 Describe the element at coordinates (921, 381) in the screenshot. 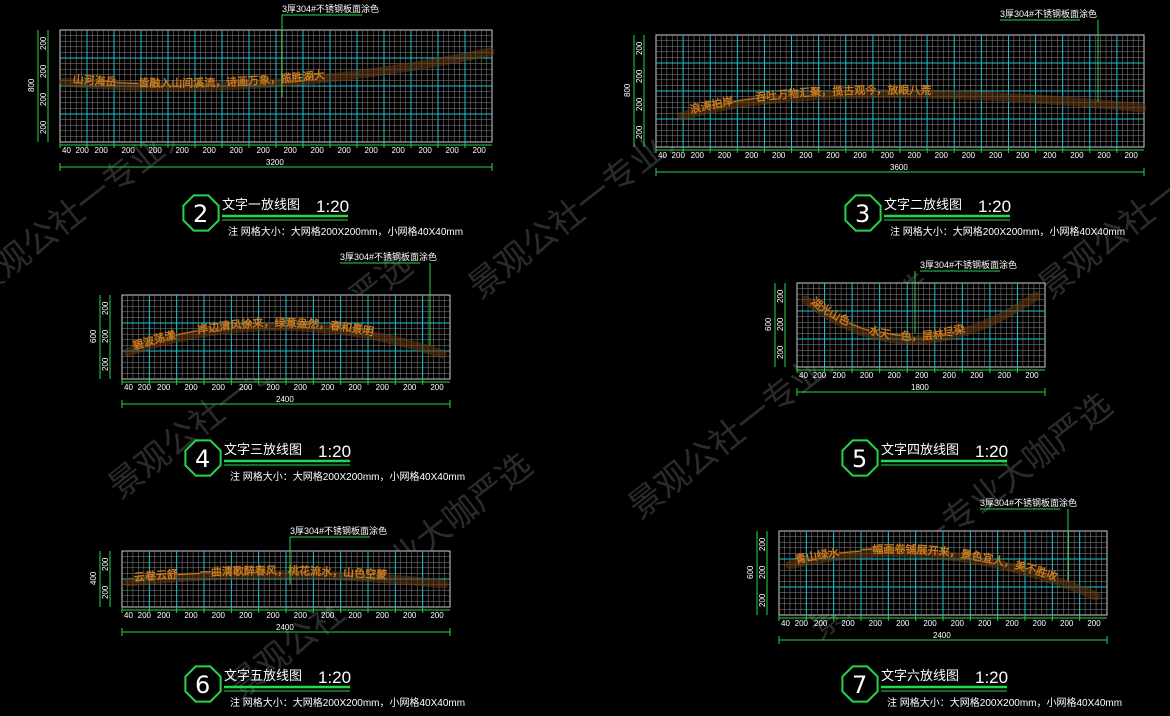

I see `bottom-dimensions: 40 200 200 200 200 200 200 200 200 2001800` at that location.